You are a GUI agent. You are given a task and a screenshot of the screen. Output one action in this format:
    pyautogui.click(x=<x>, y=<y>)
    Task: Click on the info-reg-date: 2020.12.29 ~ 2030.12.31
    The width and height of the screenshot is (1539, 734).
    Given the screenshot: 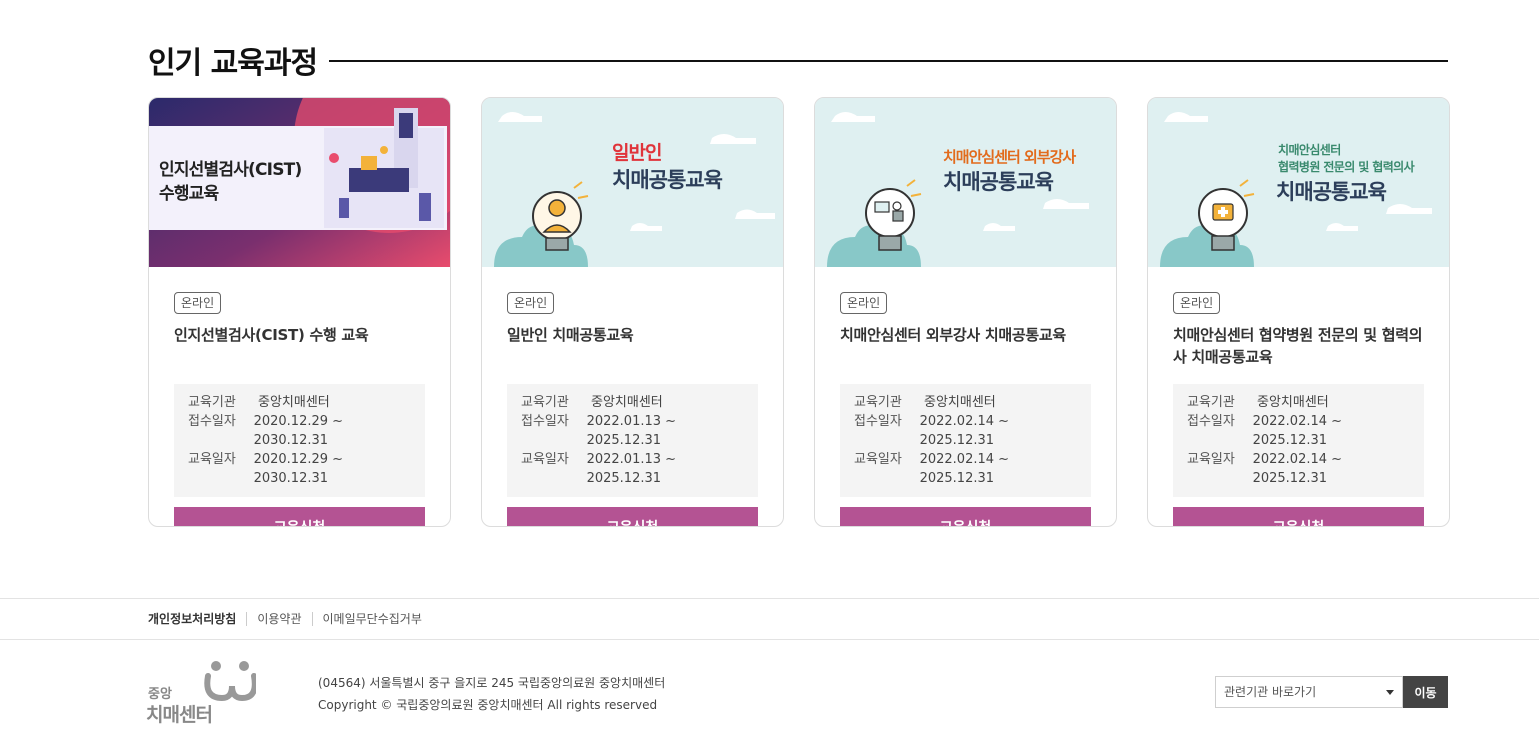 What is the action you would take?
    pyautogui.click(x=298, y=431)
    